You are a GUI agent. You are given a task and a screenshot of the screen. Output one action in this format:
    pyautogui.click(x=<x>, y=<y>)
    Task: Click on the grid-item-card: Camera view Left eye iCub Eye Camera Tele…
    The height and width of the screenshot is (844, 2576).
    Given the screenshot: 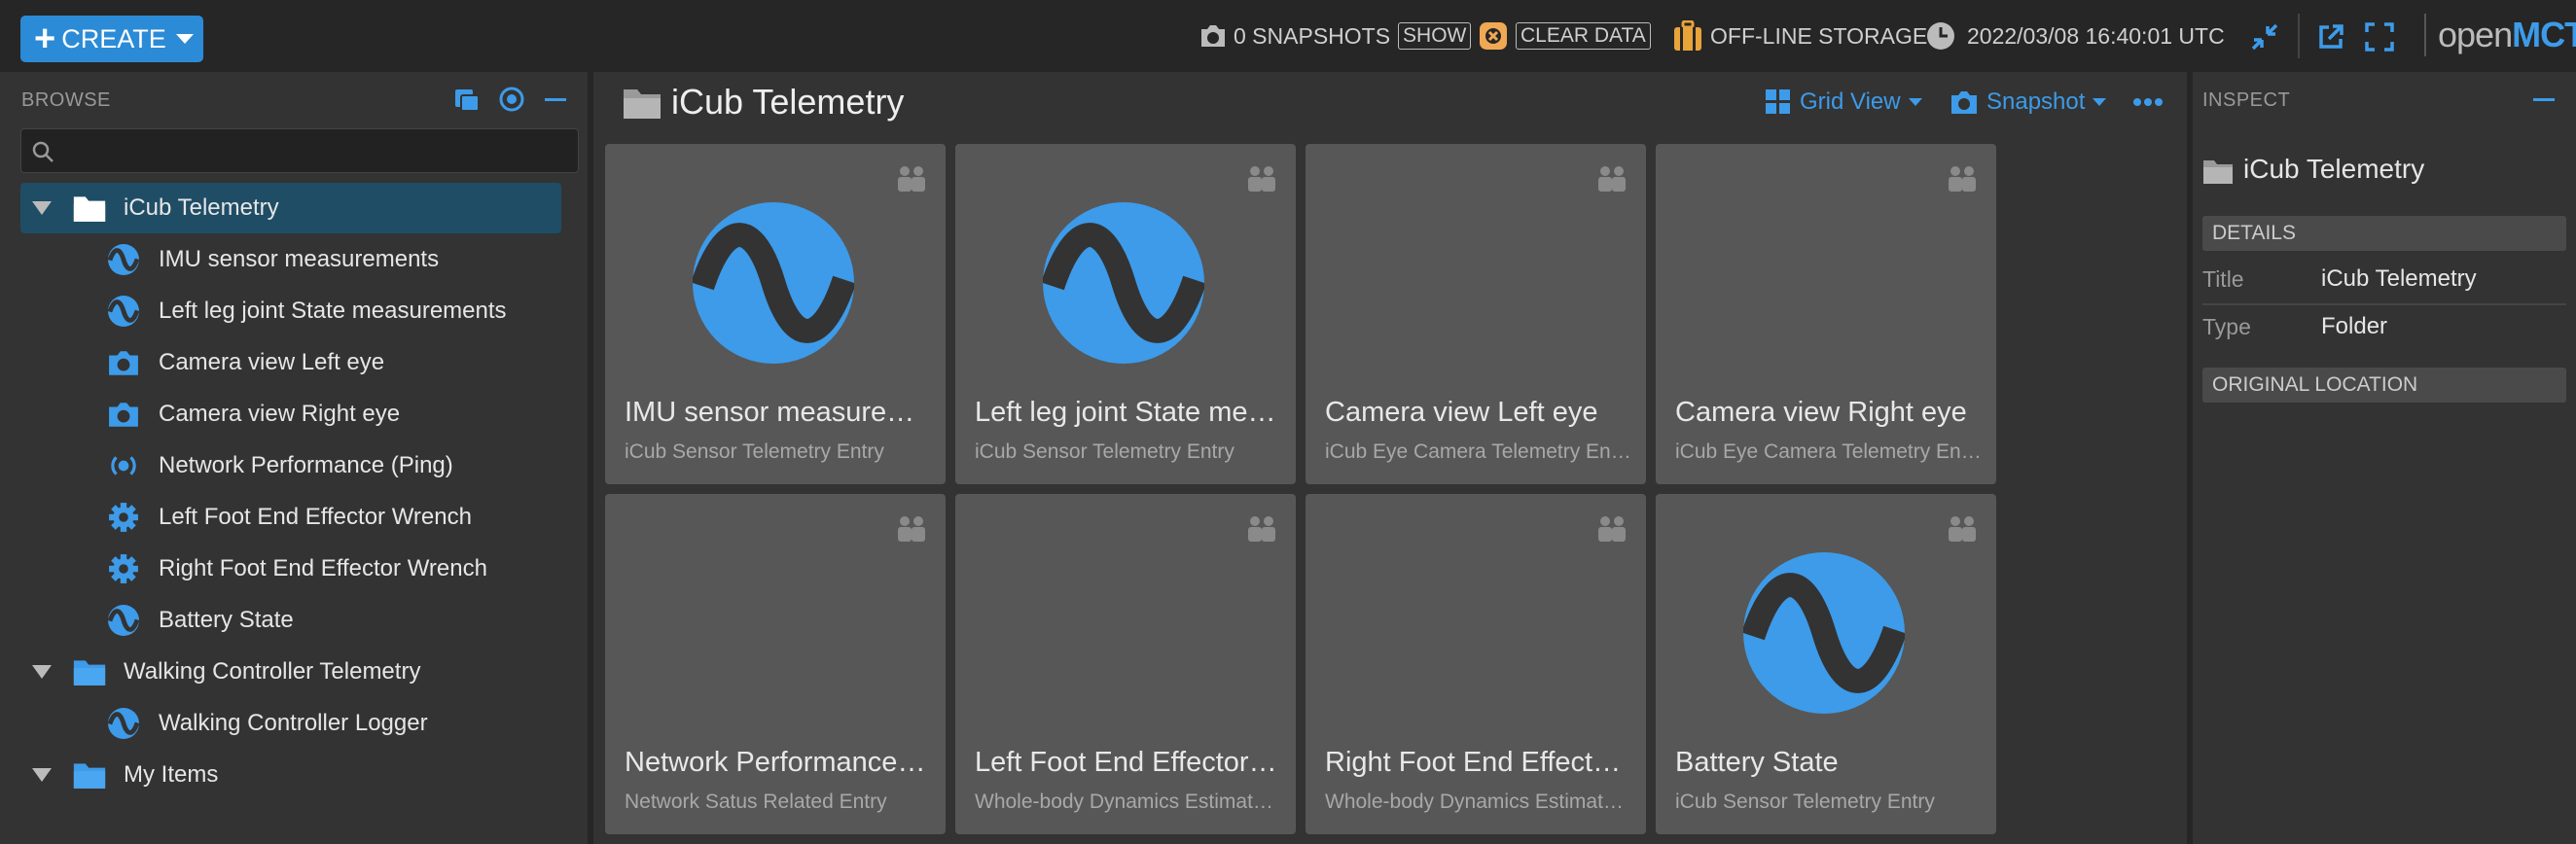 What is the action you would take?
    pyautogui.click(x=1476, y=314)
    